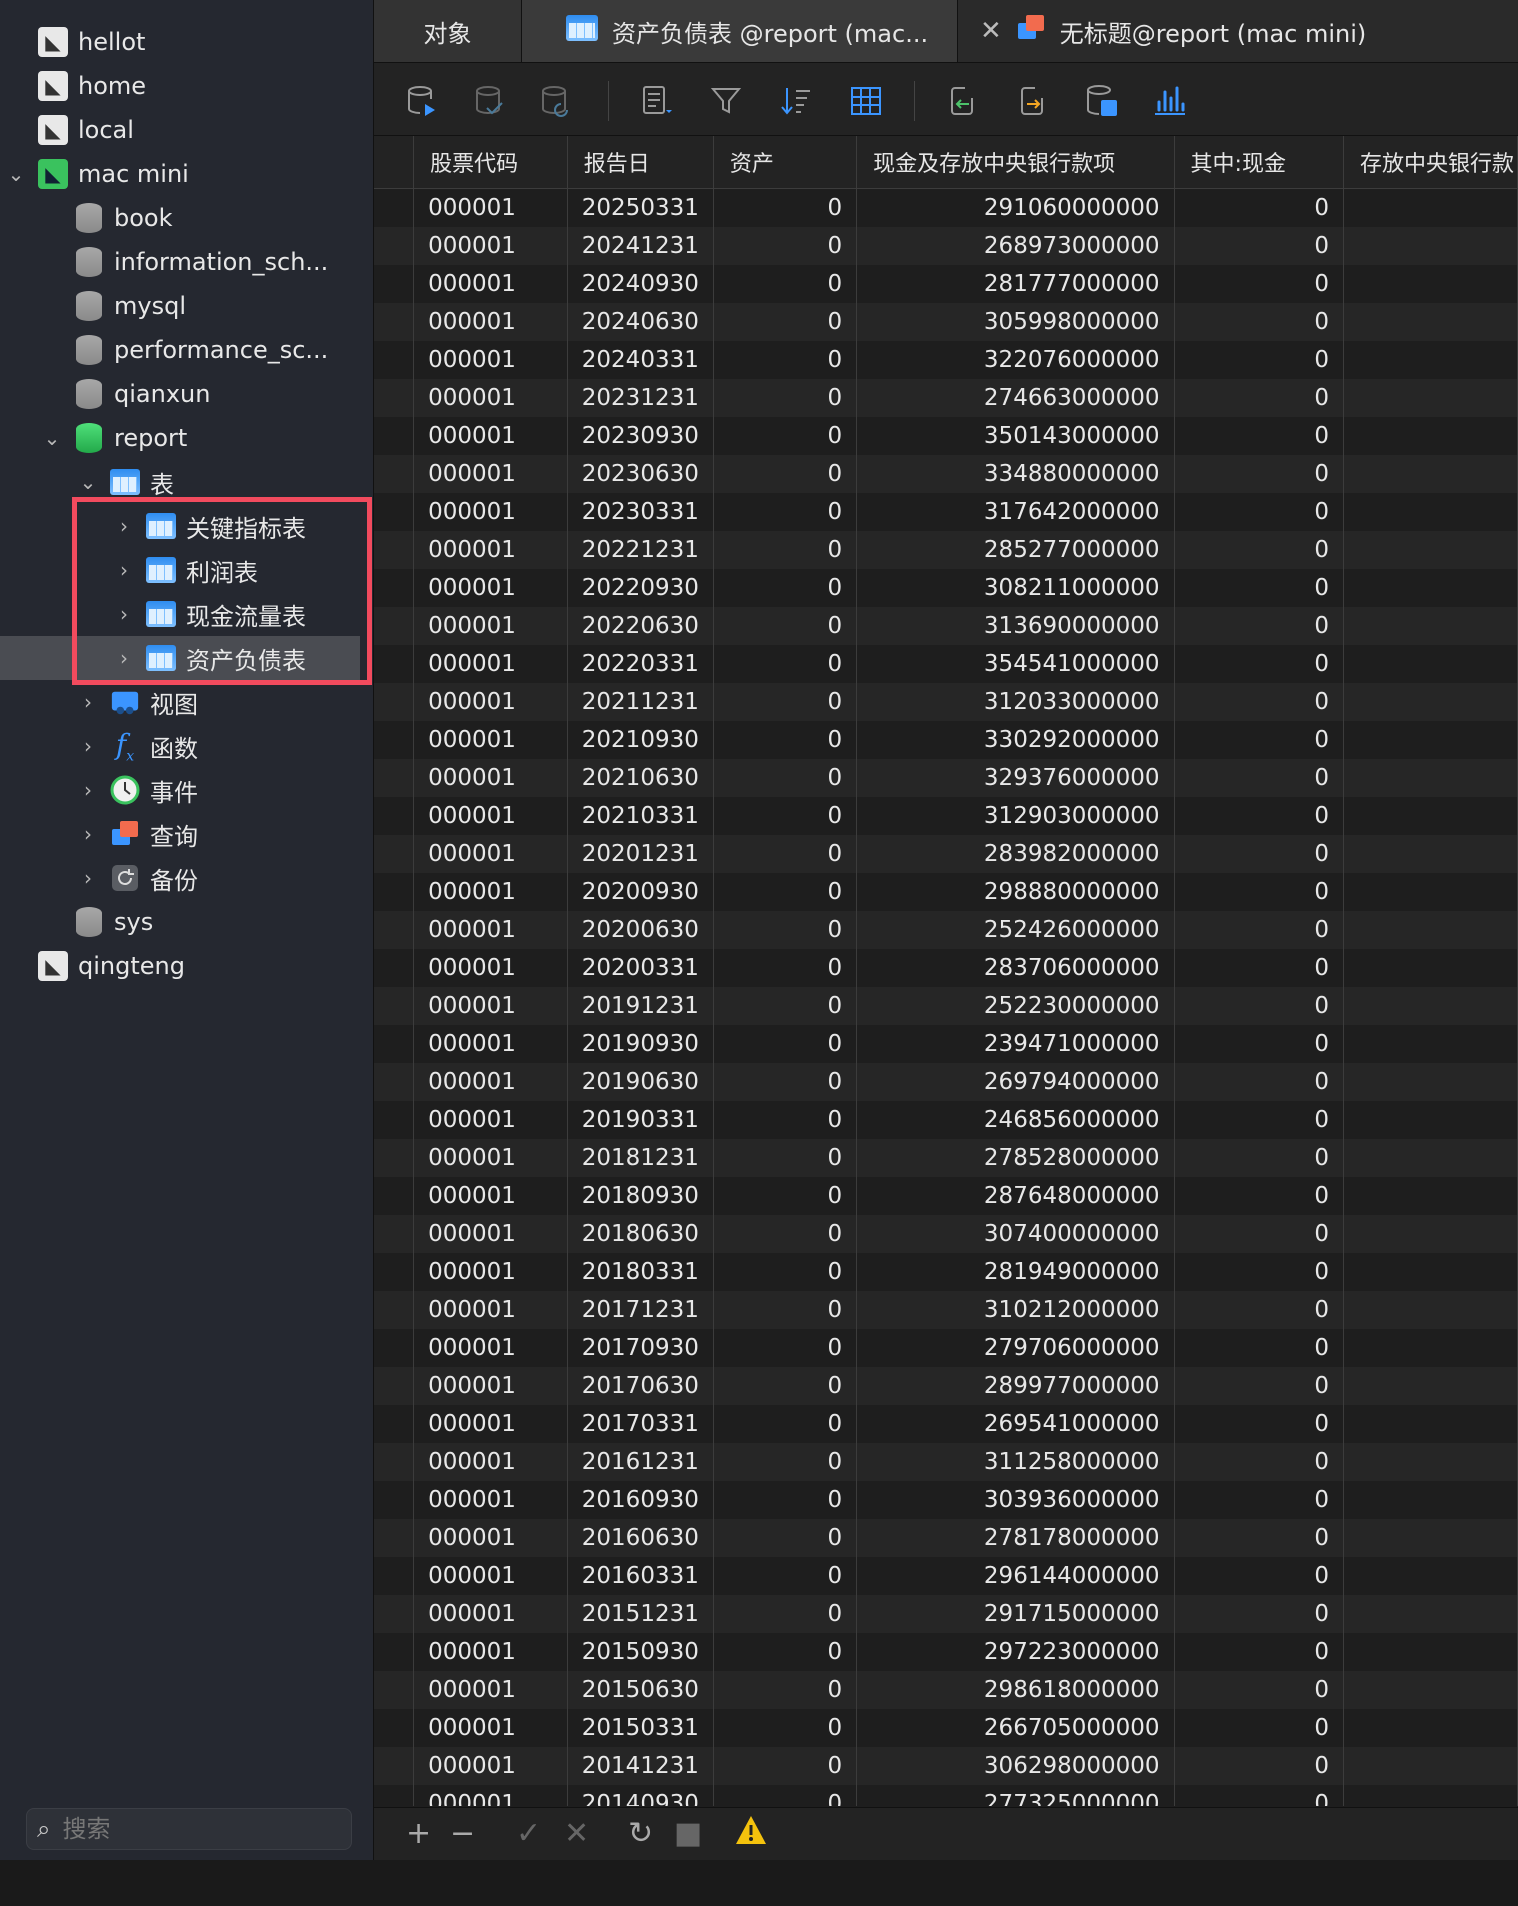  I want to click on sidebar-item-connection: ◣ qingteng, so click(186, 966).